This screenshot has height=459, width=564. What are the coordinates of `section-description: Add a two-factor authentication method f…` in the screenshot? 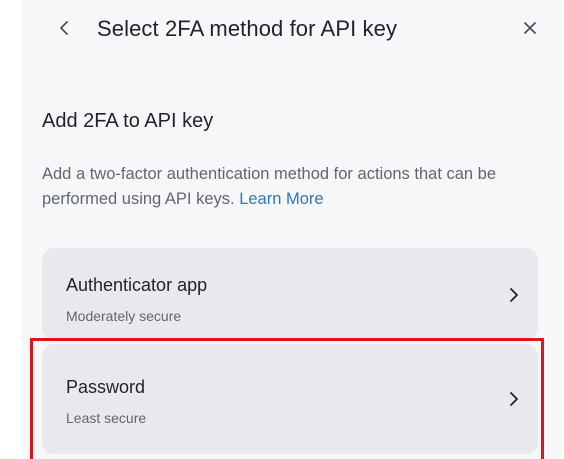 It's located at (292, 187).